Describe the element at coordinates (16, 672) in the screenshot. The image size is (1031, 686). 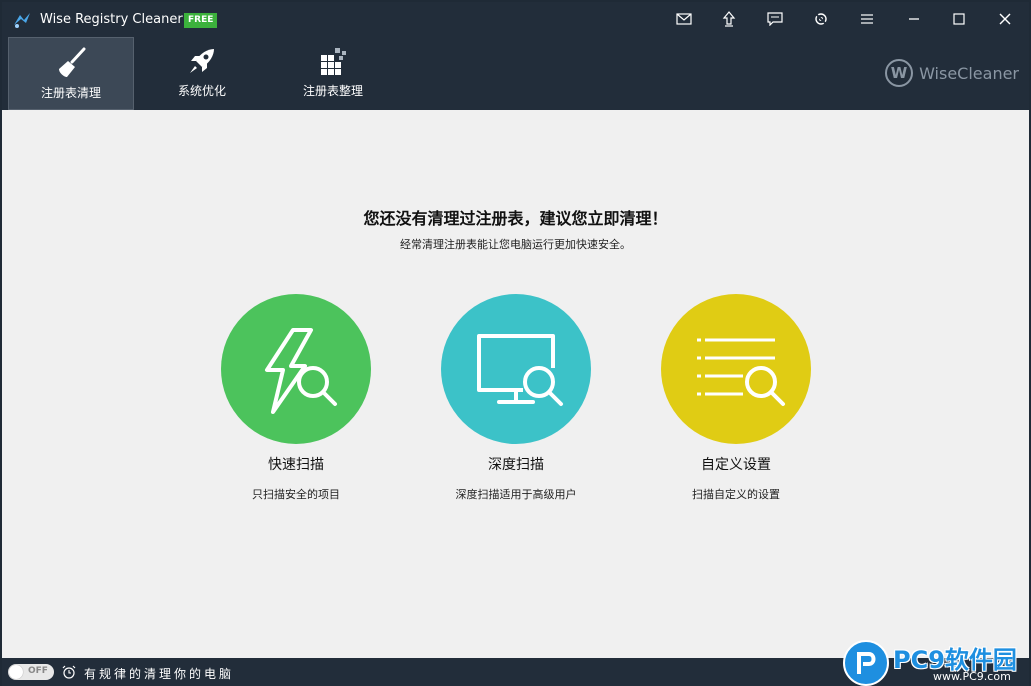
I see `toggle-knob` at that location.